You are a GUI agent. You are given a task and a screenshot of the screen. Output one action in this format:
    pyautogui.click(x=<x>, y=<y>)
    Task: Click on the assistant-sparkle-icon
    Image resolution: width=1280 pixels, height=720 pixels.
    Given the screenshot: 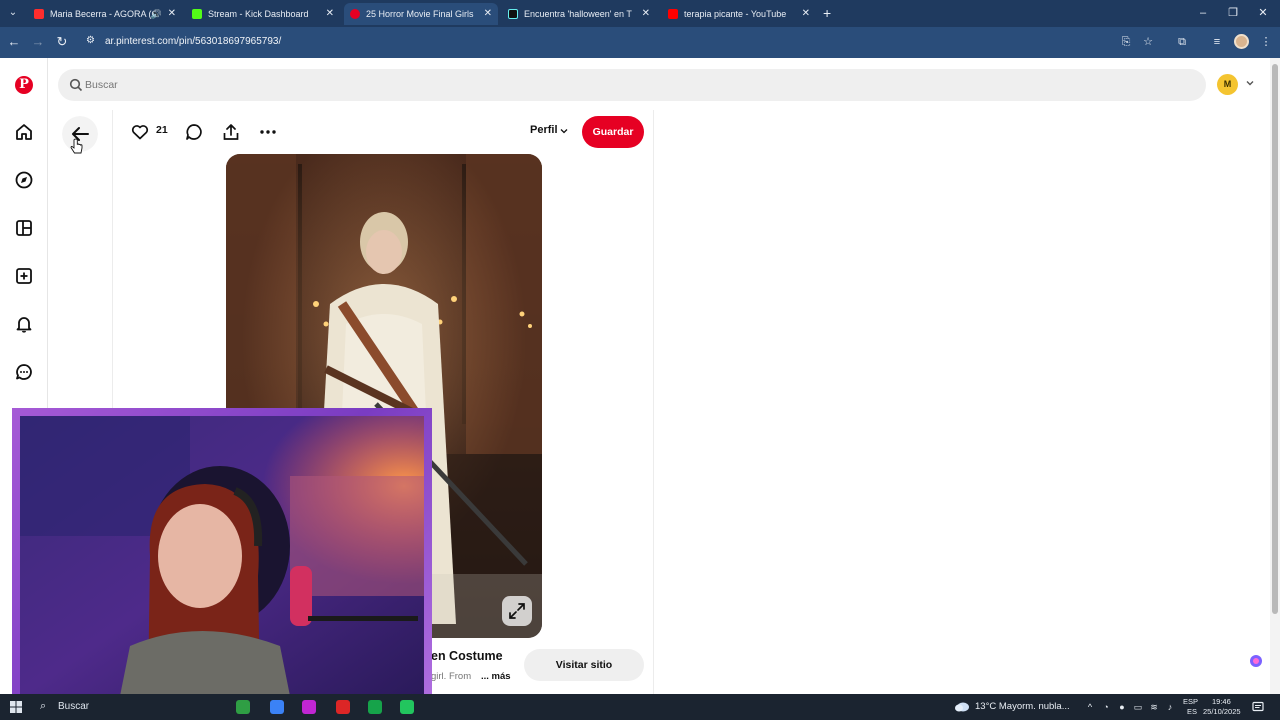 What is the action you would take?
    pyautogui.click(x=1256, y=661)
    